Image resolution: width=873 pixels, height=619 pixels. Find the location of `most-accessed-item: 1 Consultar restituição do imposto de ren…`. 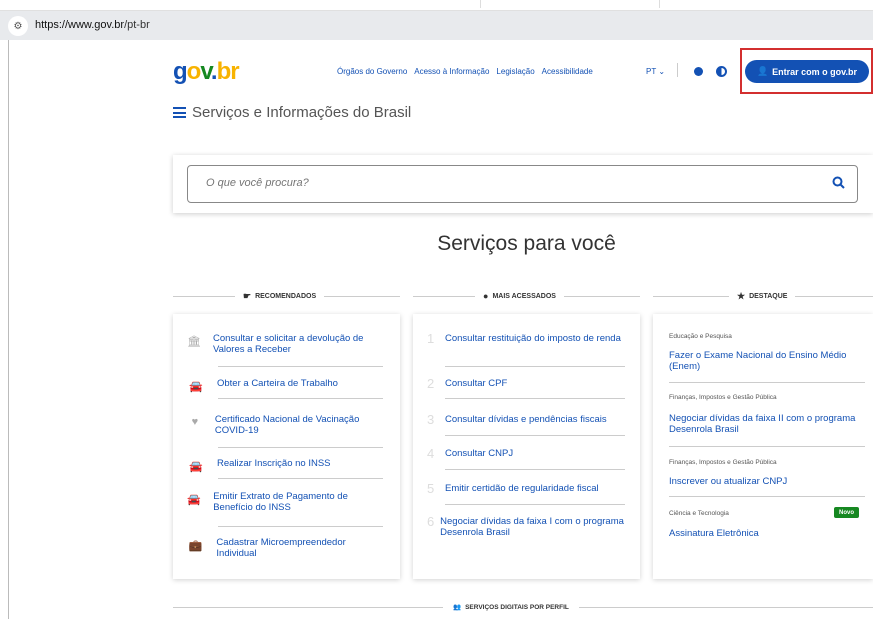

most-accessed-item: 1 Consultar restituição do imposto de ren… is located at coordinates (527, 338).